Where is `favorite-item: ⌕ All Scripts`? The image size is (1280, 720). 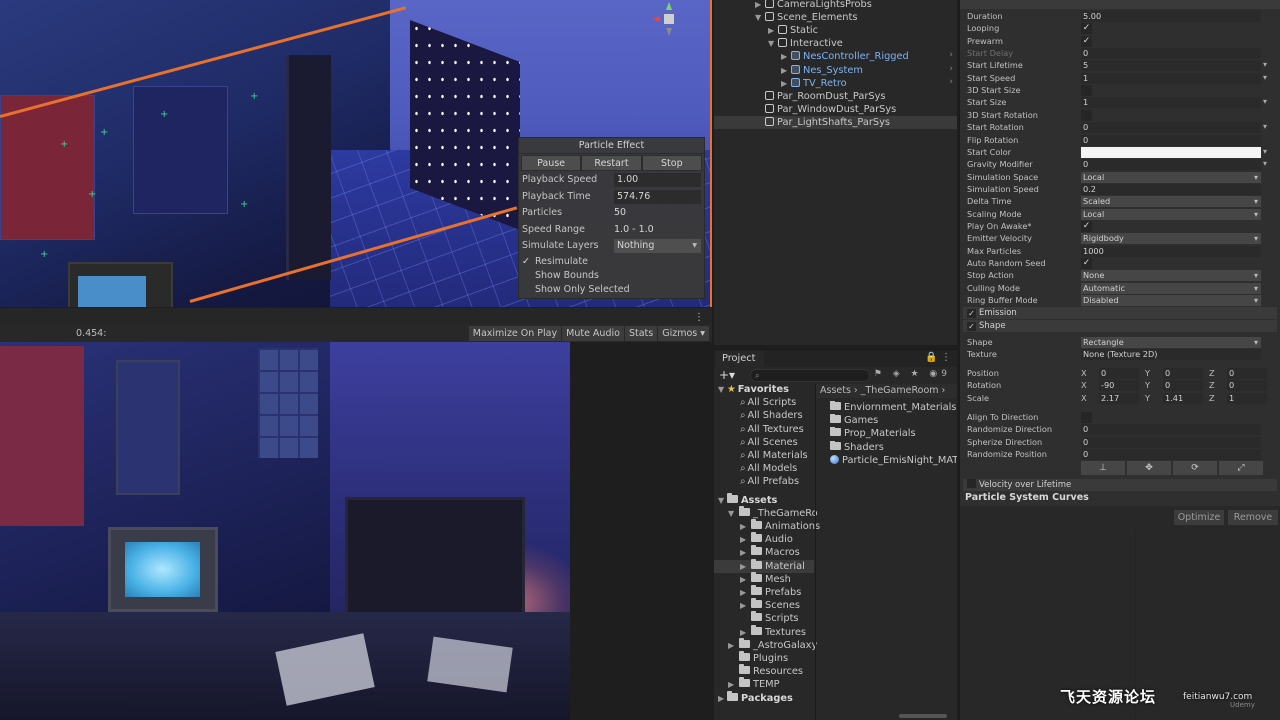 favorite-item: ⌕ All Scripts is located at coordinates (768, 402).